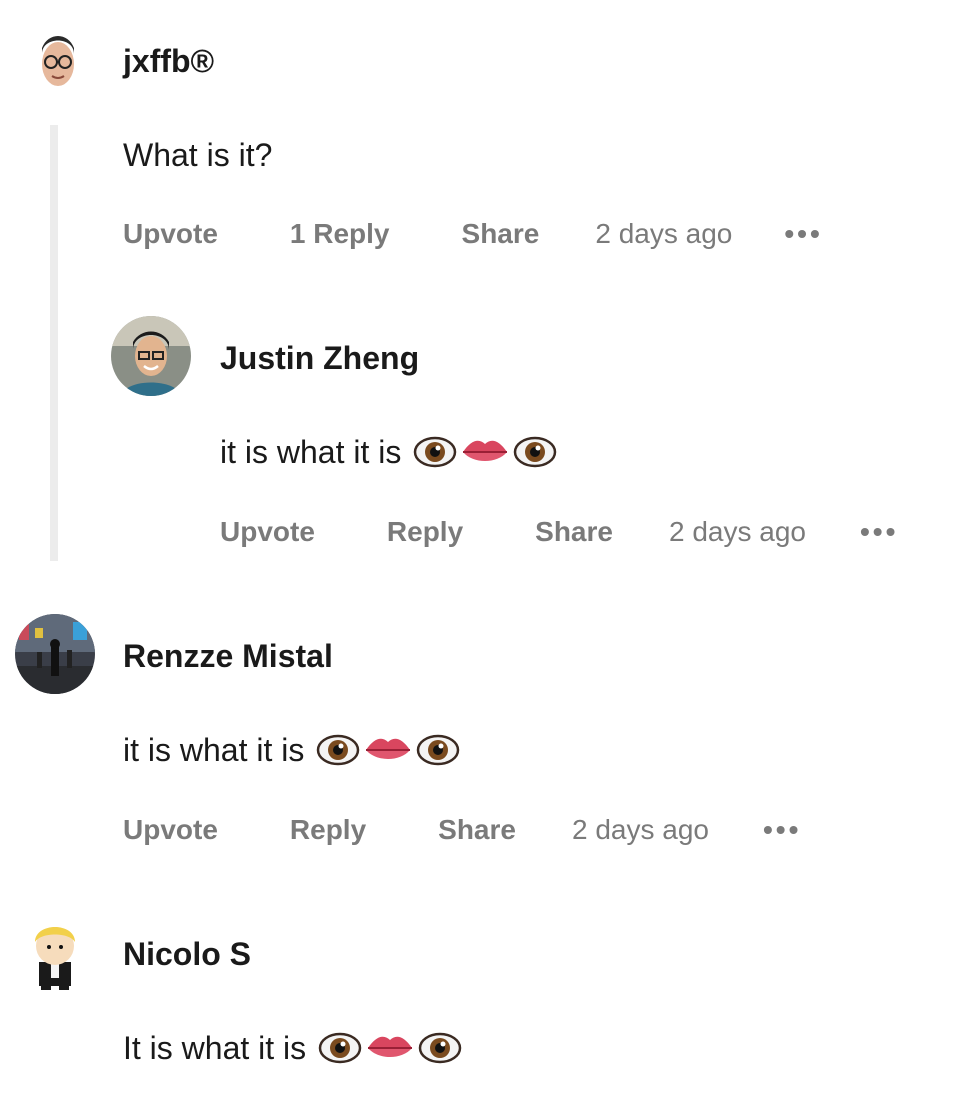  Describe the element at coordinates (340, 234) in the screenshot. I see `reply-button: 1 Reply` at that location.